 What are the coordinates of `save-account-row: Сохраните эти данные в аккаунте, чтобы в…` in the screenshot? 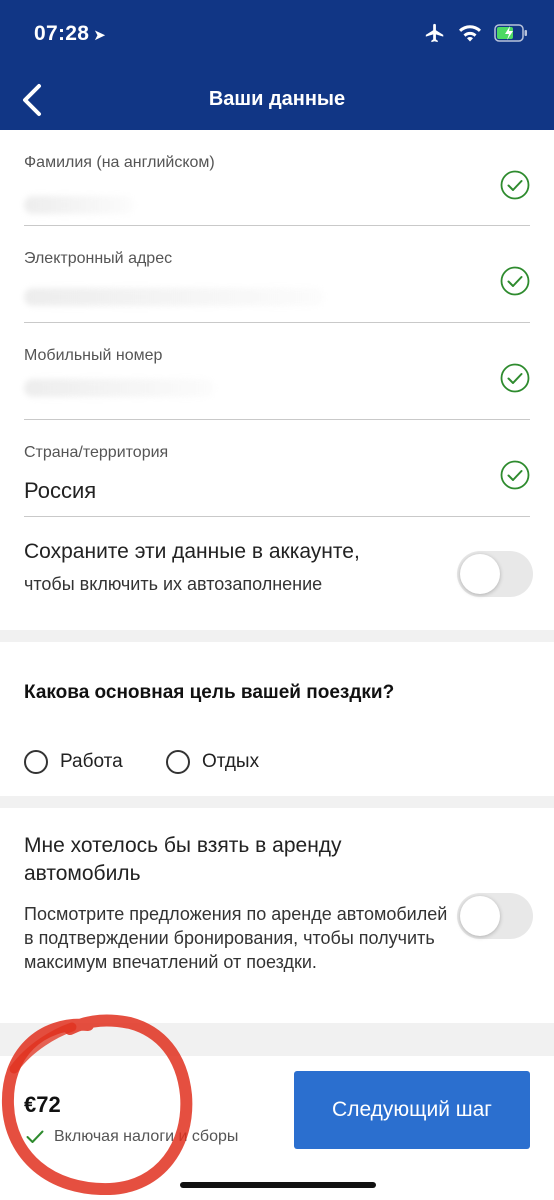 It's located at (277, 567).